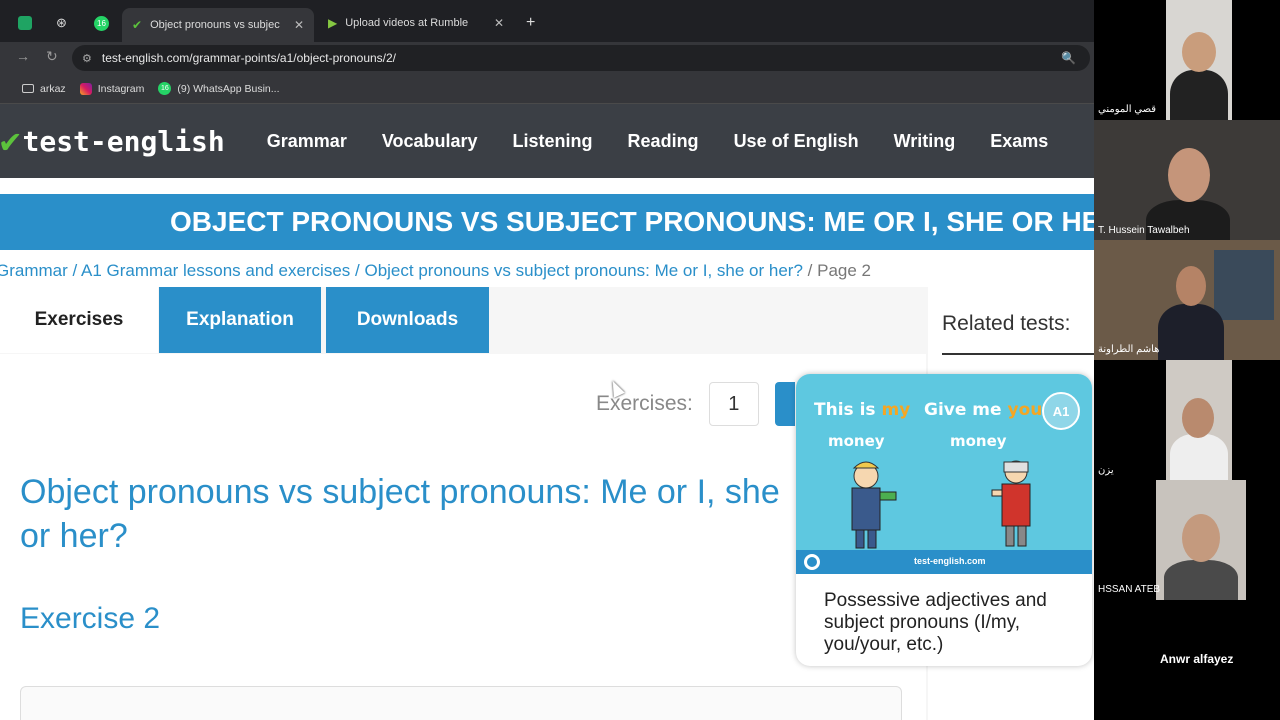  I want to click on tab-label: Upload videos at Rumble, so click(407, 23).